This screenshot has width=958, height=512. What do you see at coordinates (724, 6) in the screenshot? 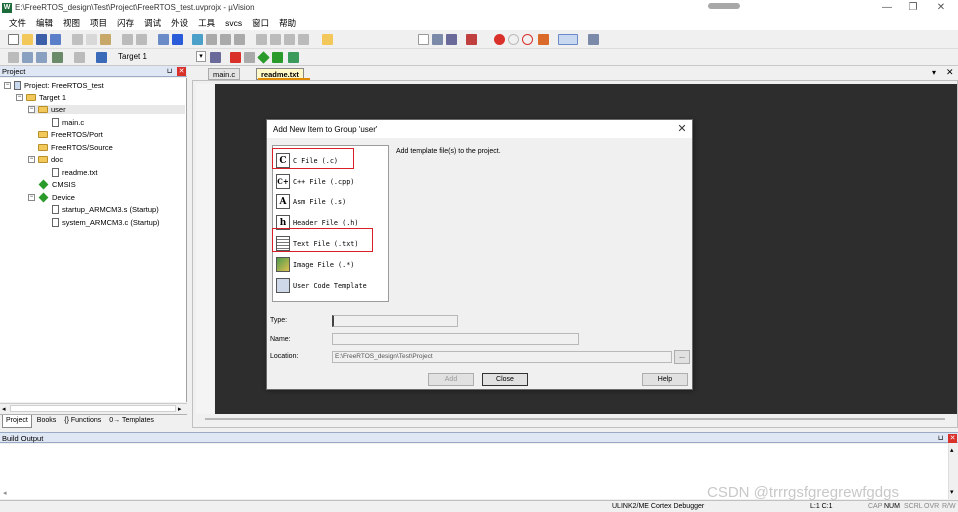
I see `title-scroll-thumb` at bounding box center [724, 6].